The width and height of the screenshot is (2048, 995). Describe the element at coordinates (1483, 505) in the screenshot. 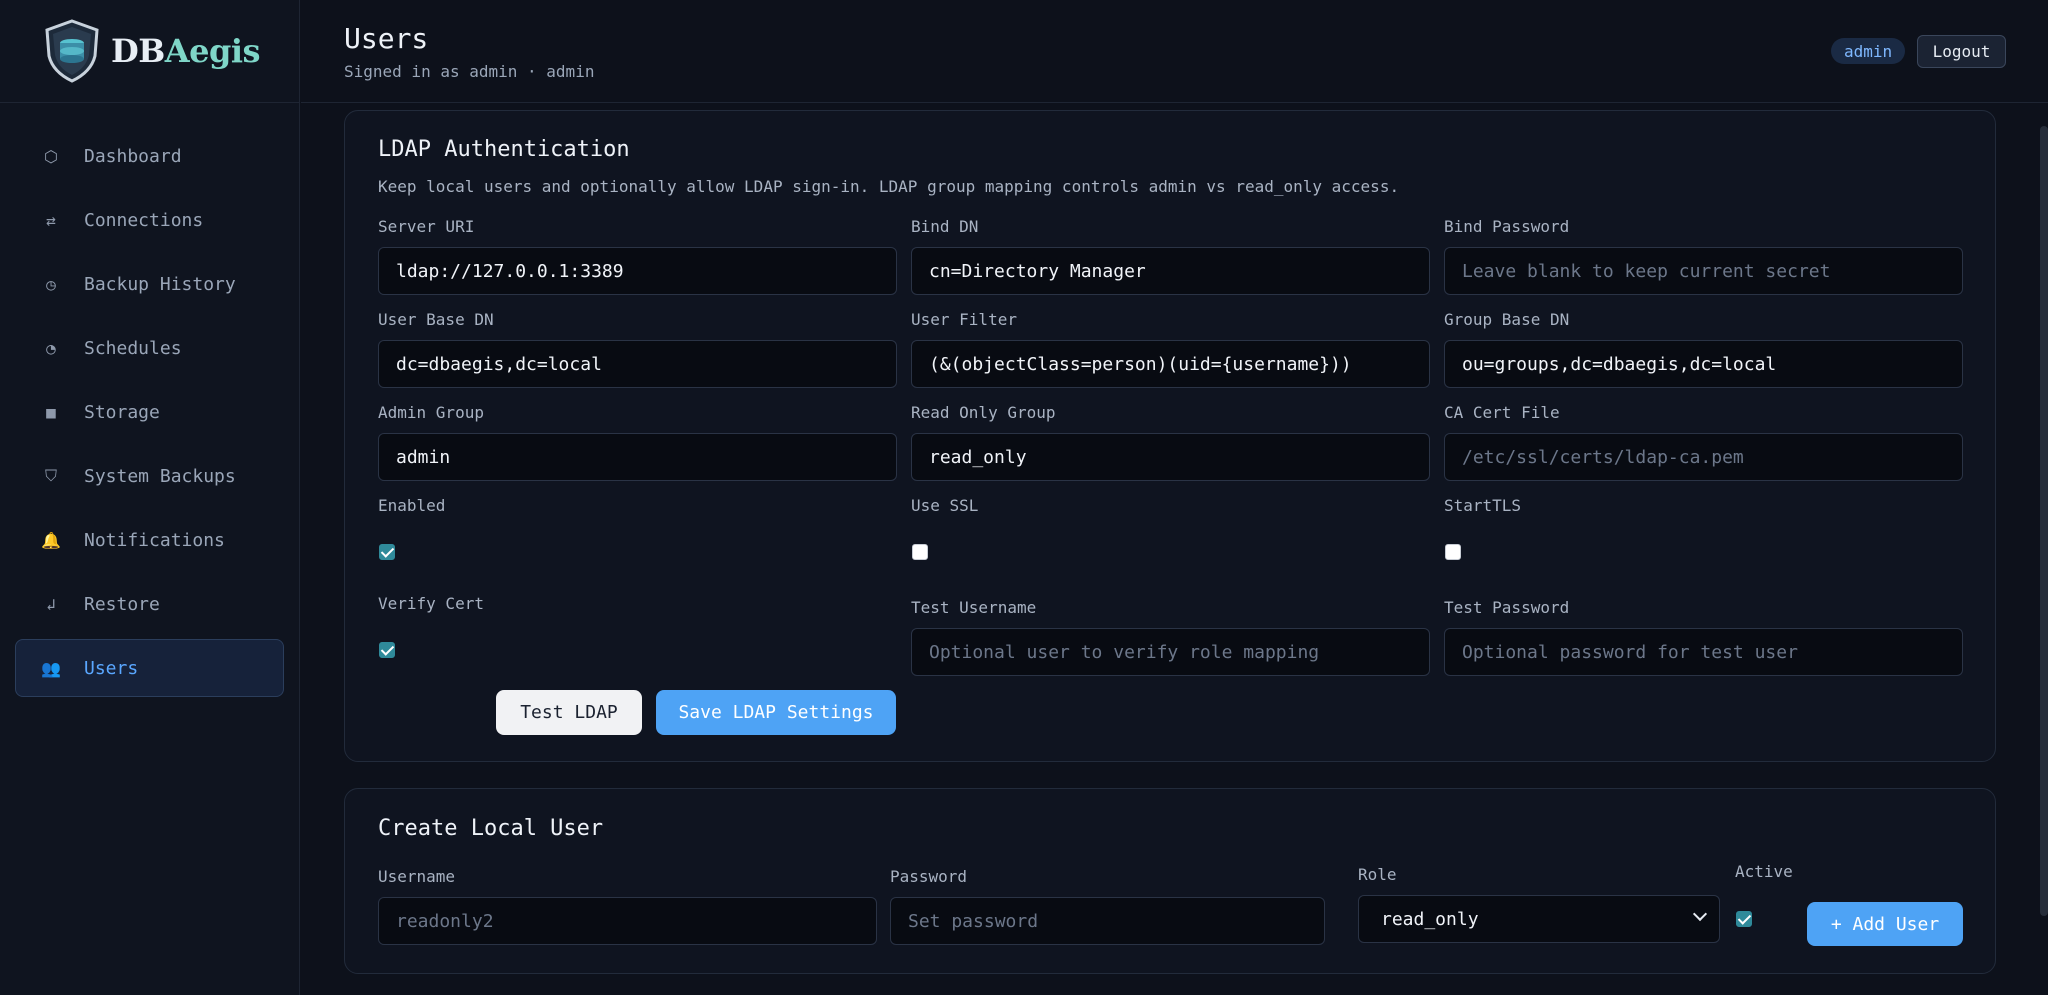

I see `starttls-label: StartTLS` at that location.